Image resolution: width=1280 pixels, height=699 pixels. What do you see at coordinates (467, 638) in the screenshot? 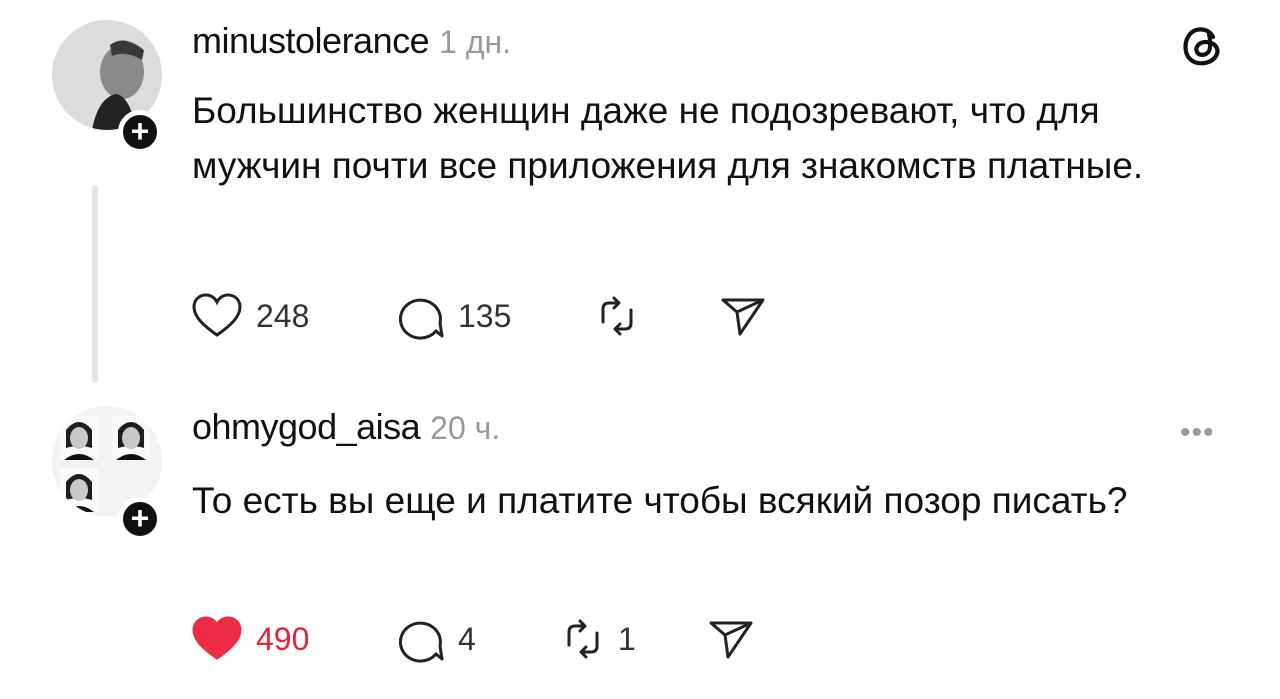
I see `reply-count: 4` at bounding box center [467, 638].